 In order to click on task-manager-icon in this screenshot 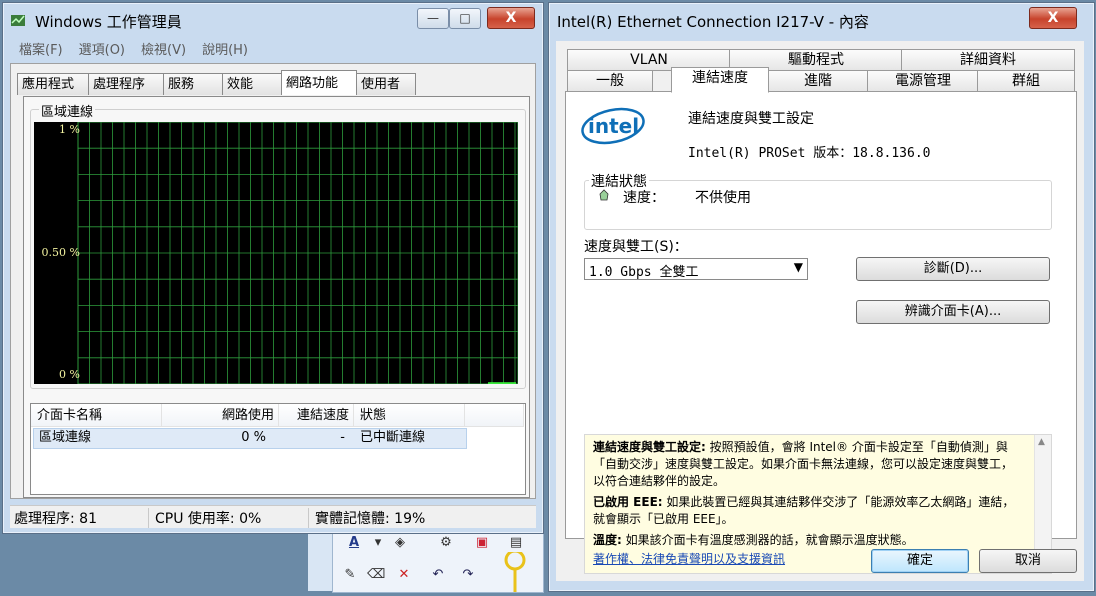, I will do `click(19, 20)`.